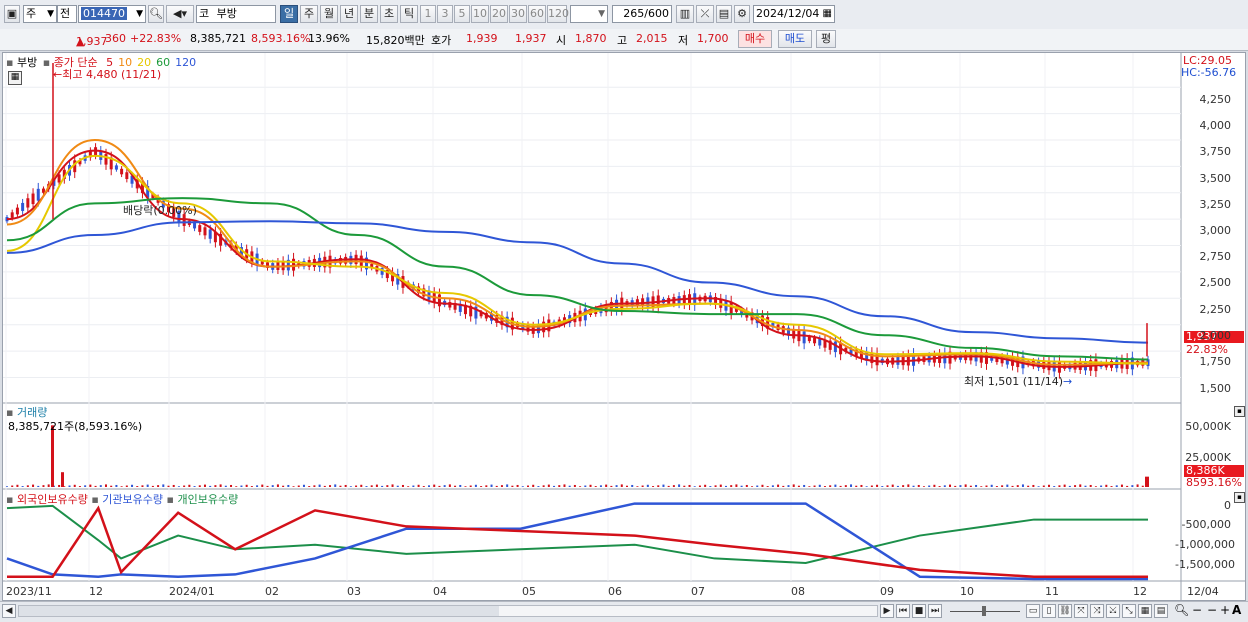  I want to click on zoom-search-icon: 🔍︎, so click(1181, 610).